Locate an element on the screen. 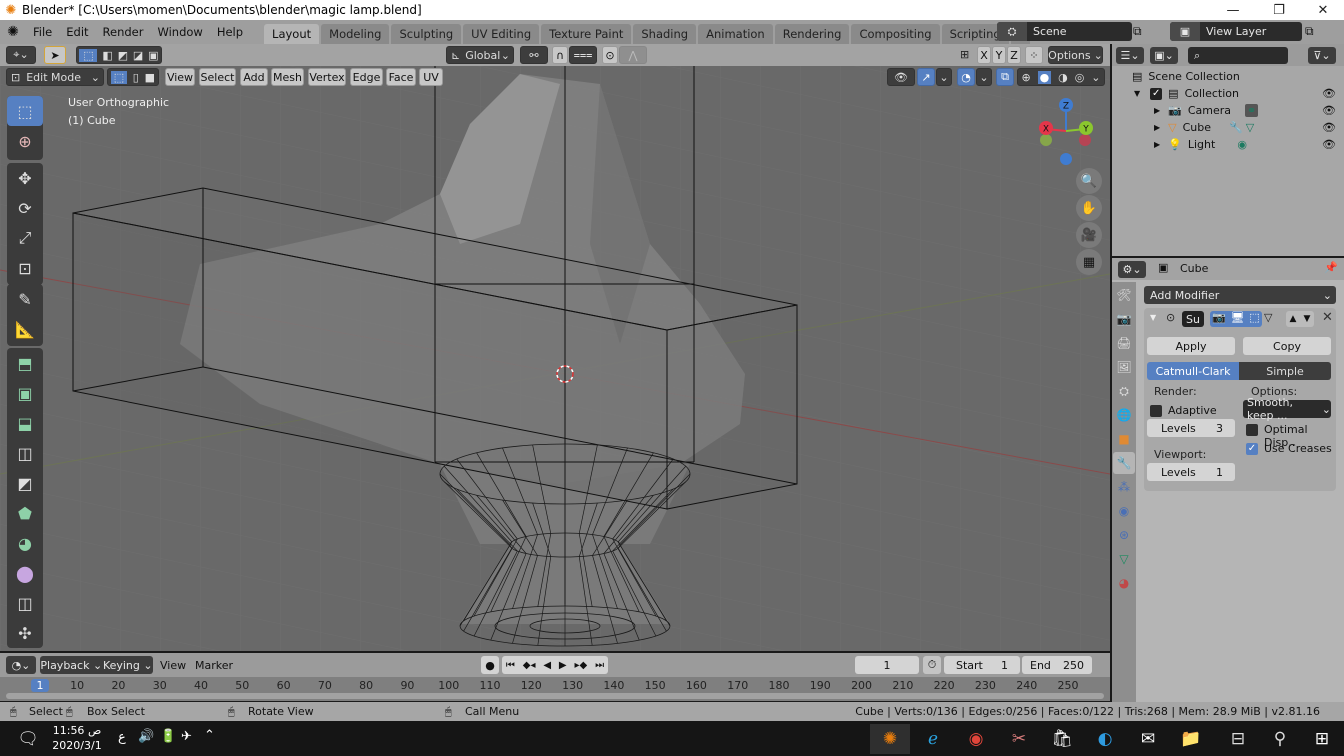  move-up-icon: ▲ is located at coordinates (1293, 319).